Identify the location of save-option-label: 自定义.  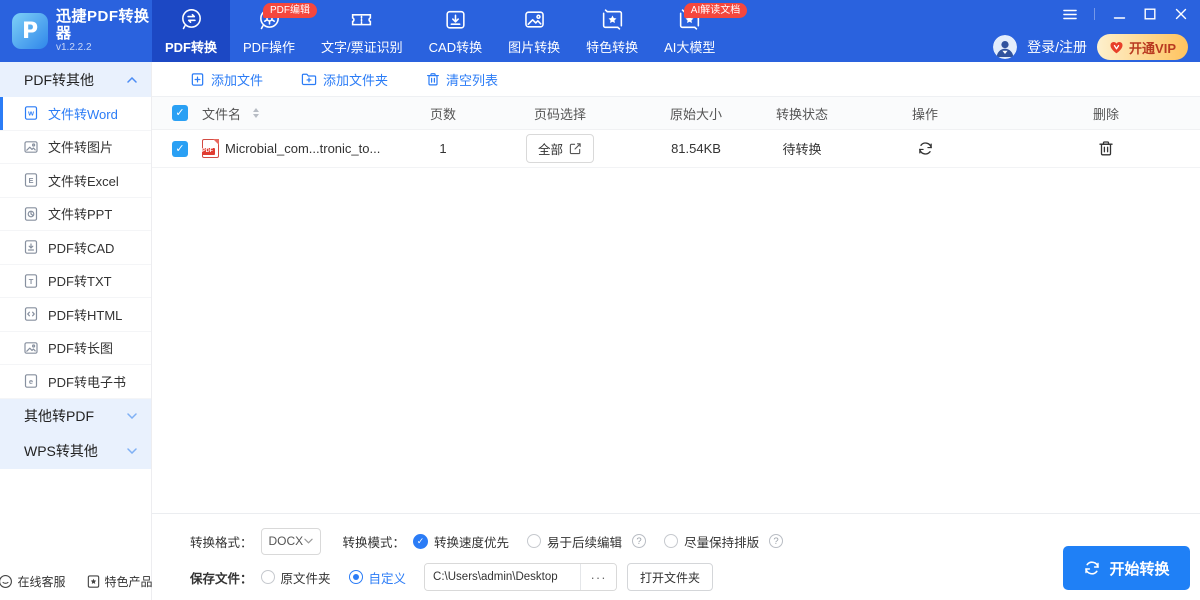
(387, 578).